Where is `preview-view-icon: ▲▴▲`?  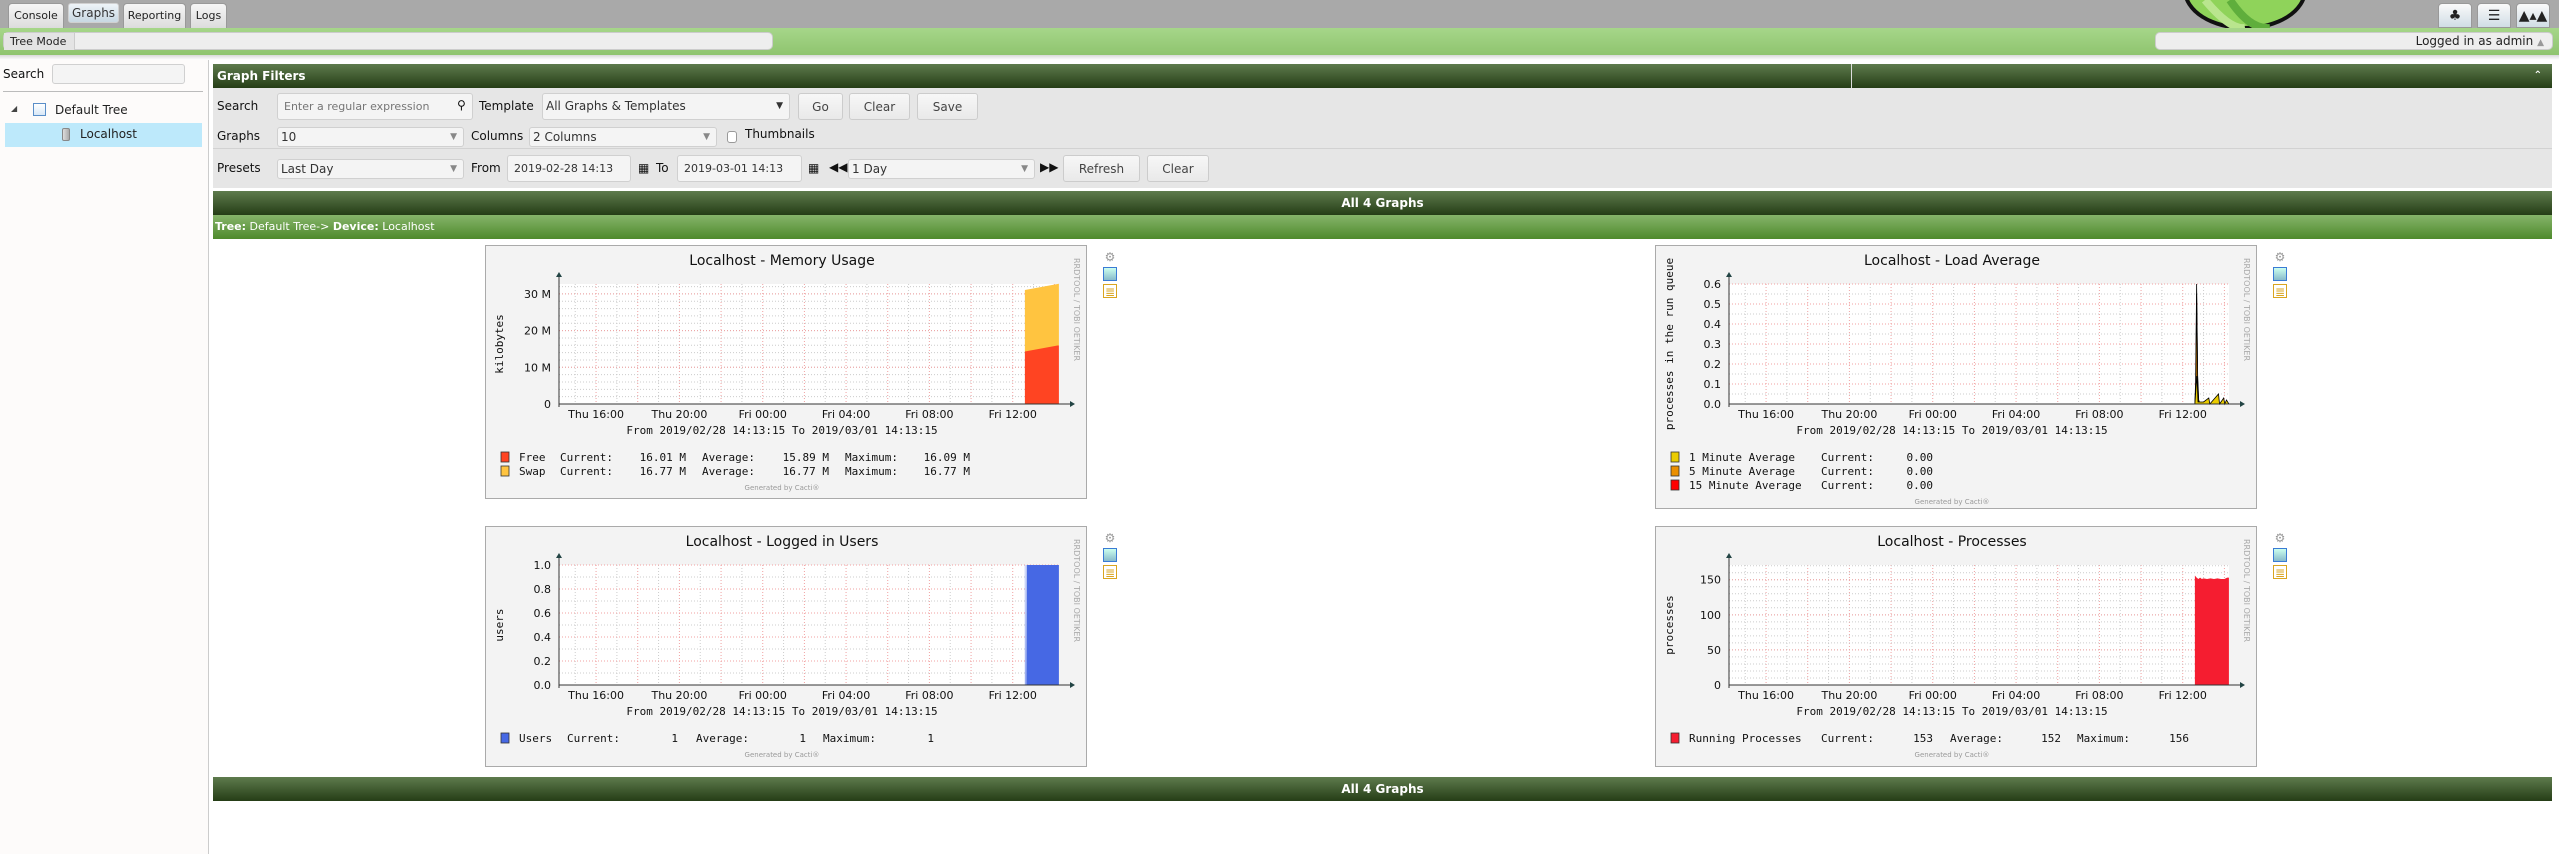
preview-view-icon: ▲▴▲ is located at coordinates (2533, 16).